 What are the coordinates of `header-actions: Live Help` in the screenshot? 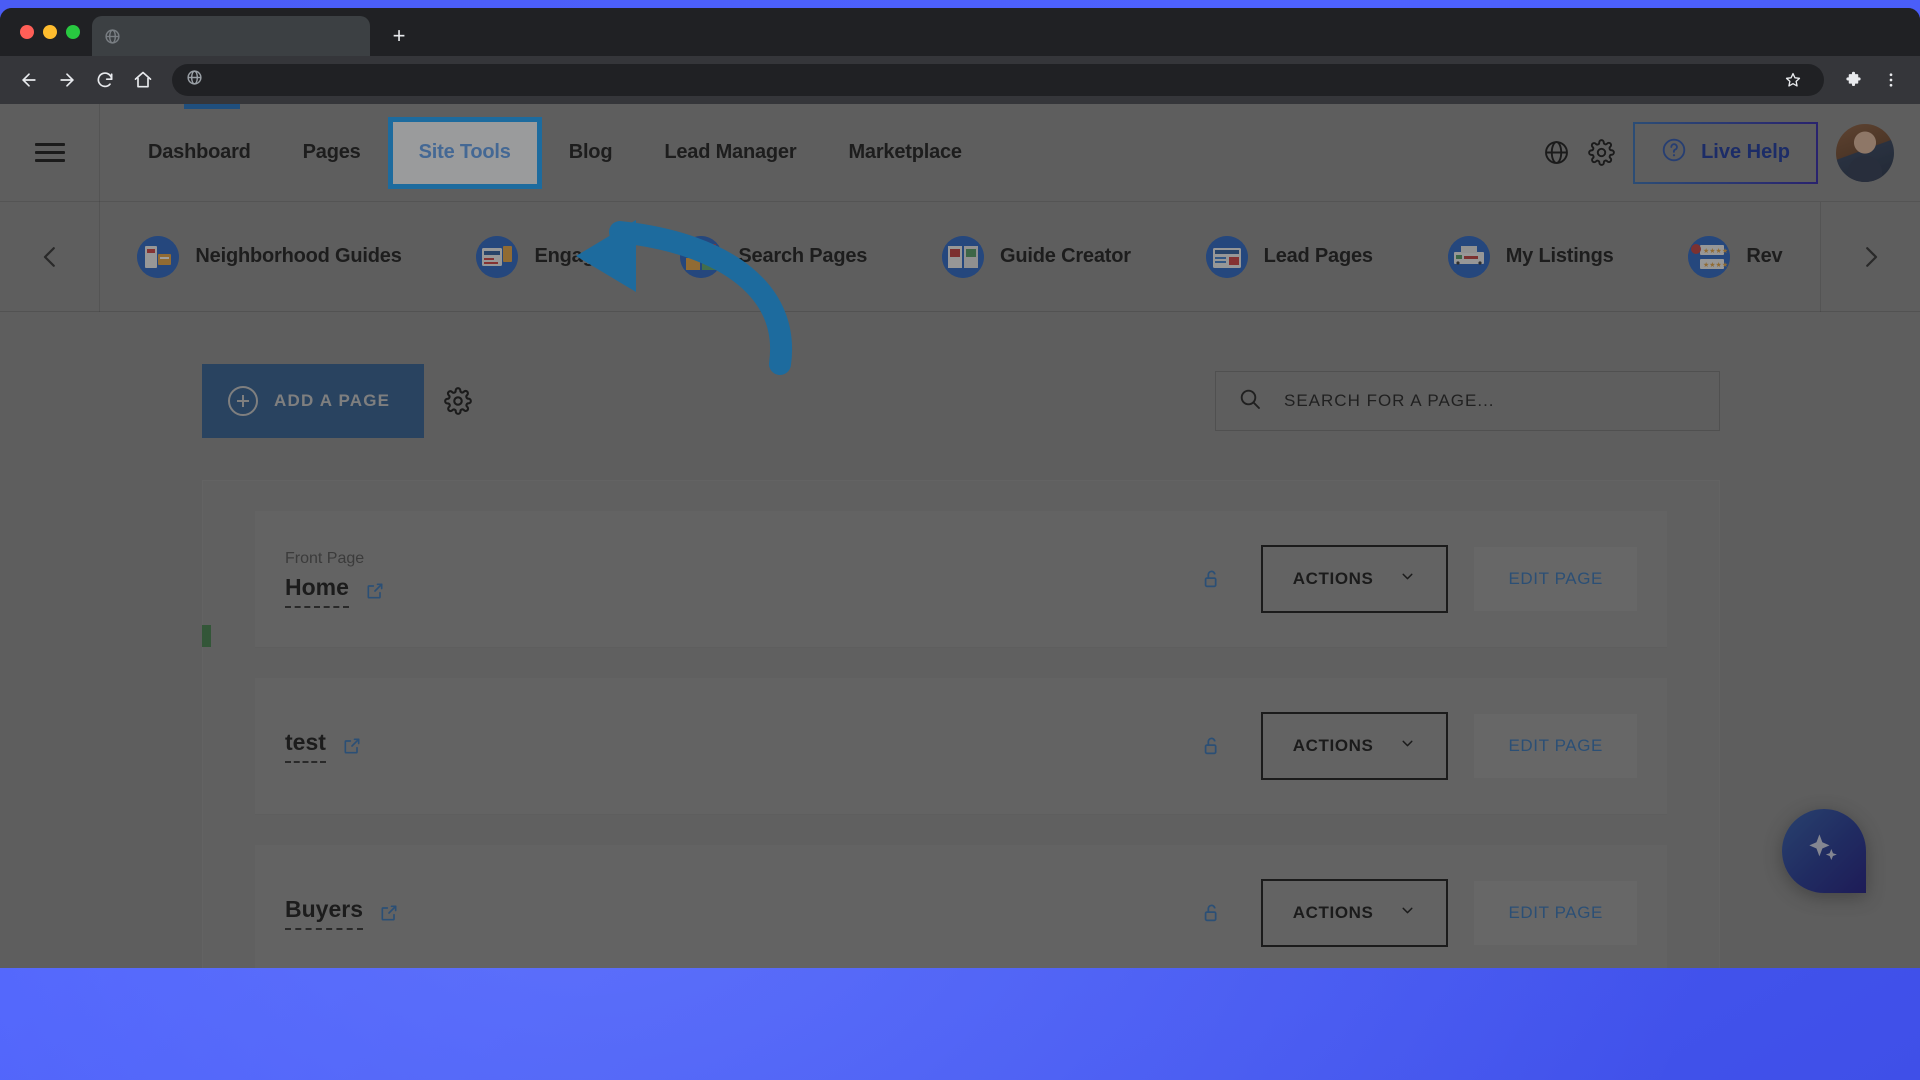 It's located at (1731, 152).